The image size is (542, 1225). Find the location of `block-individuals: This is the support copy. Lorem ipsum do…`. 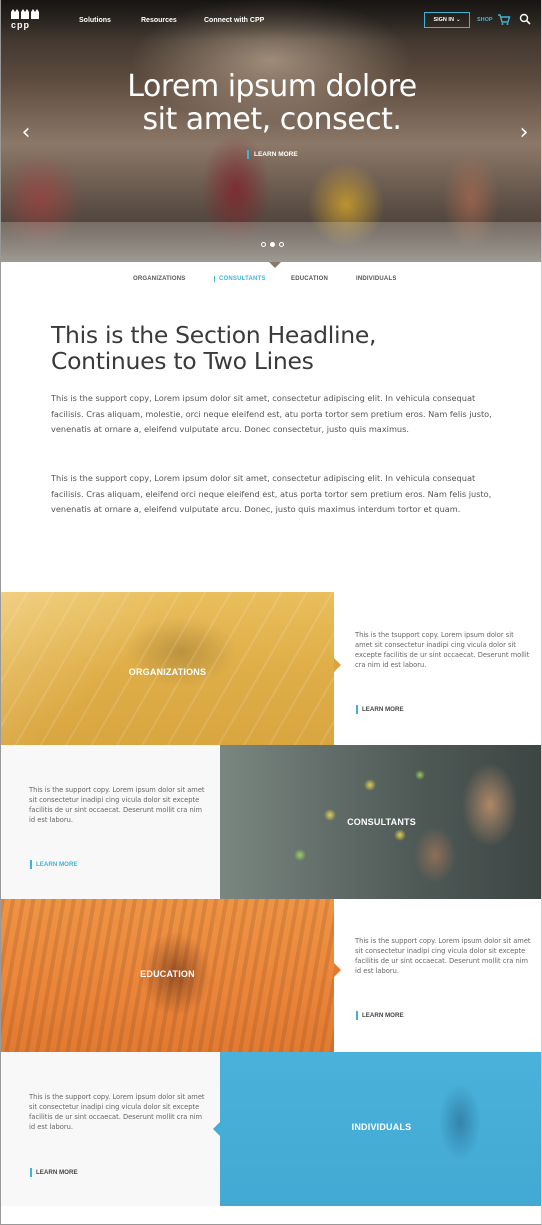

block-individuals: This is the support copy. Lorem ipsum do… is located at coordinates (271, 1129).